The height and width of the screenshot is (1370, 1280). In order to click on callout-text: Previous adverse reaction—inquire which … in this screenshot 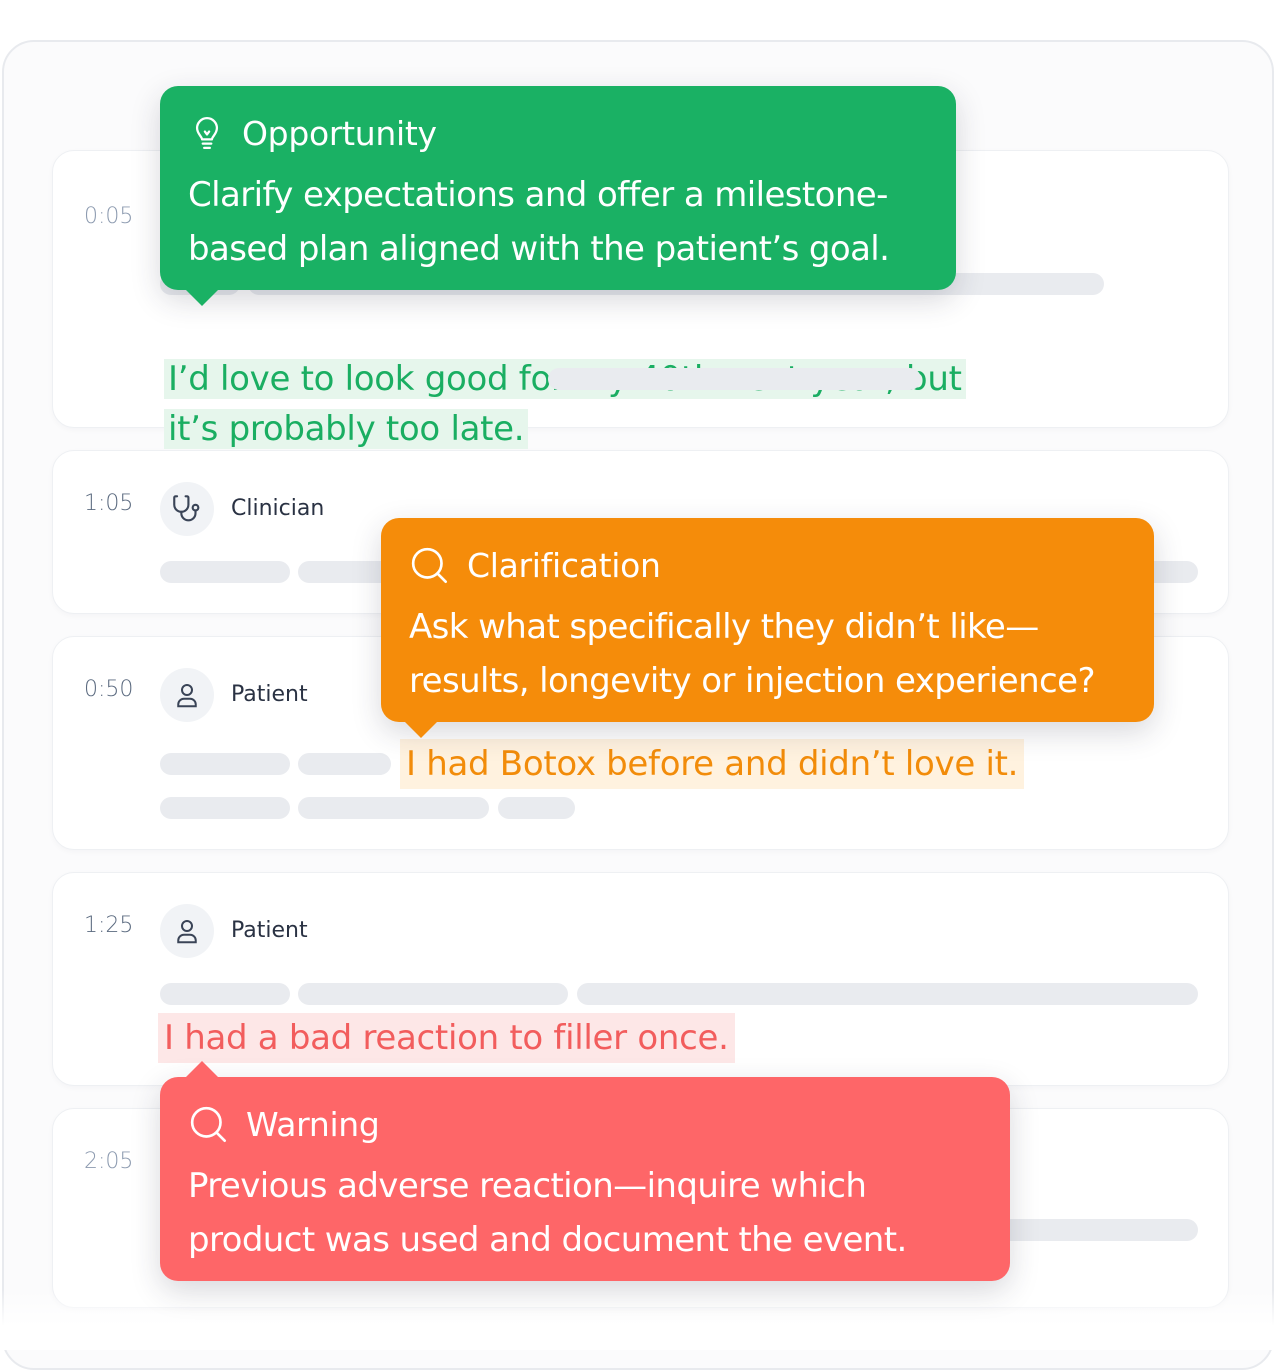, I will do `click(547, 1213)`.